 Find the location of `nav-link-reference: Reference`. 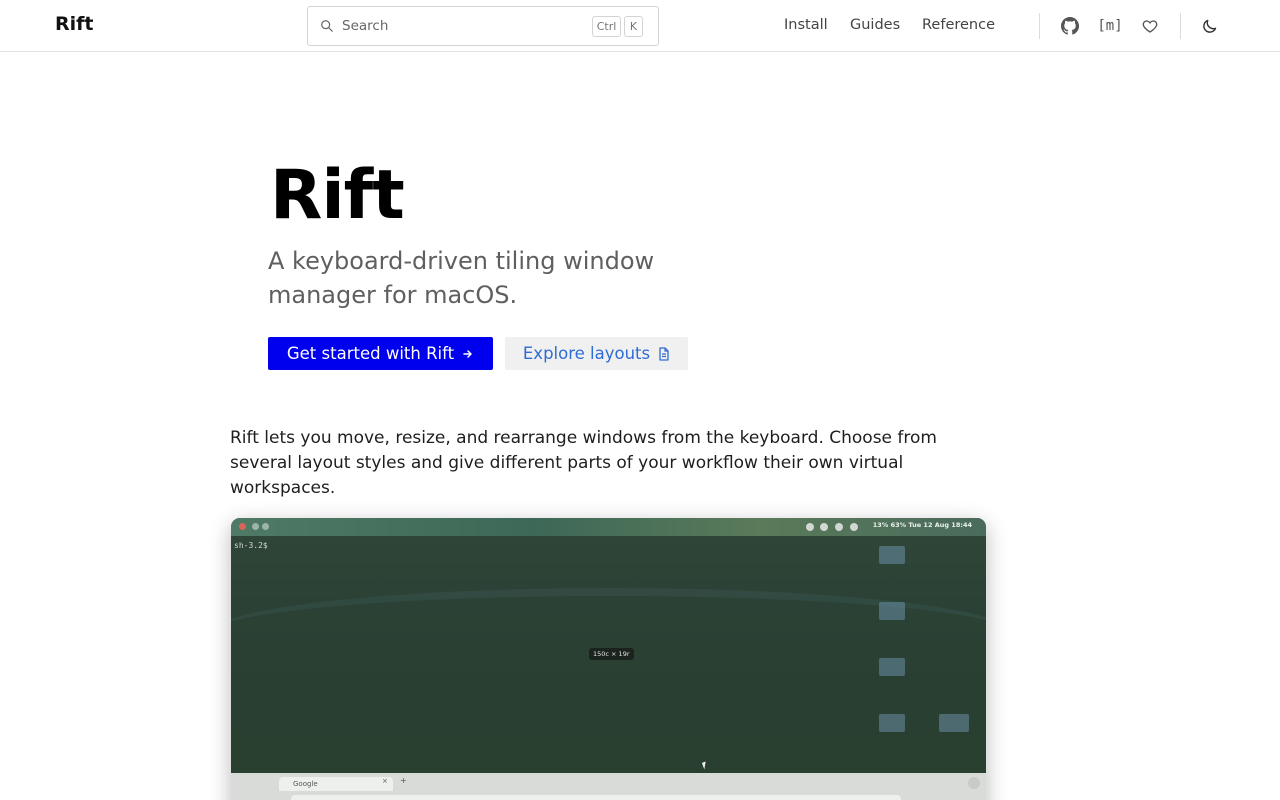

nav-link-reference: Reference is located at coordinates (958, 25).